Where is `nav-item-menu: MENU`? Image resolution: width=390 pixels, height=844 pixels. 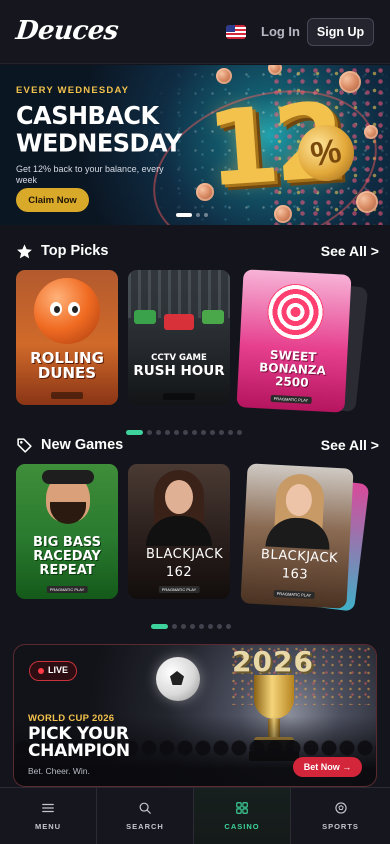
nav-item-menu: MENU is located at coordinates (48, 816).